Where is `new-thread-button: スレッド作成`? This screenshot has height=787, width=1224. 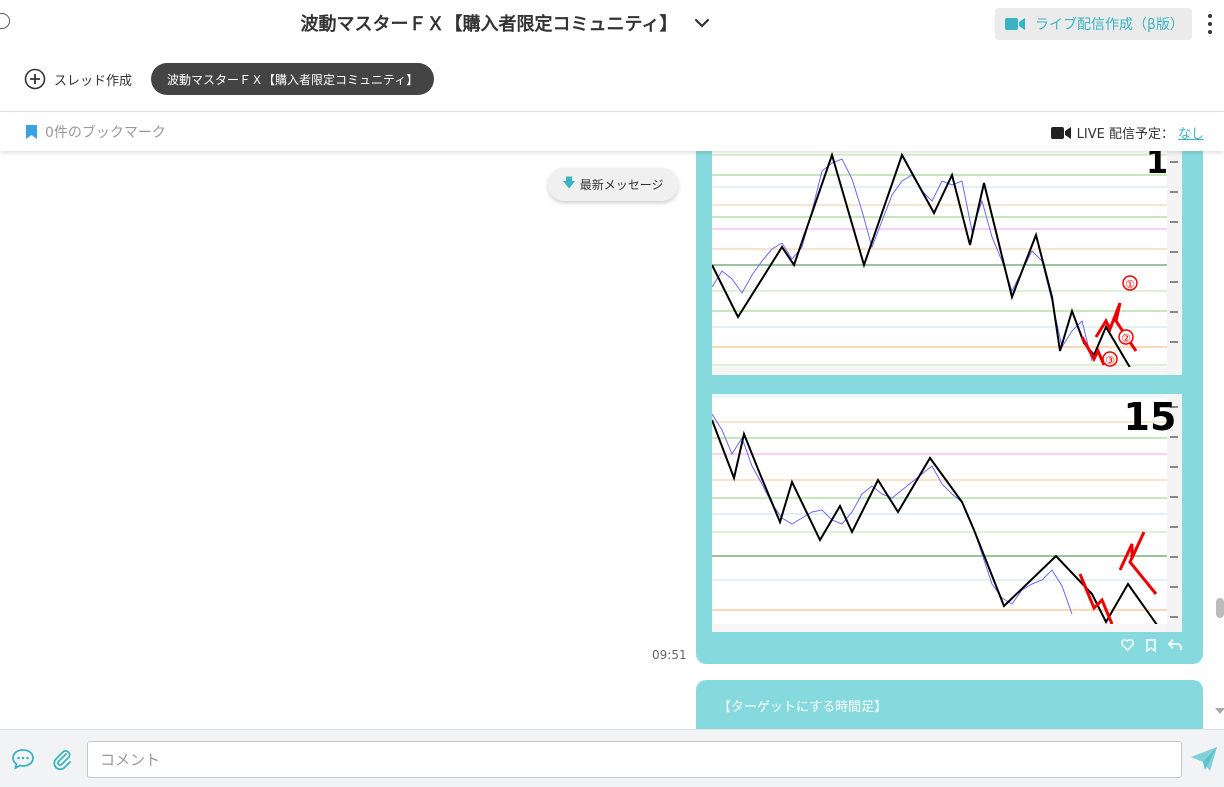
new-thread-button: スレッド作成 is located at coordinates (78, 79).